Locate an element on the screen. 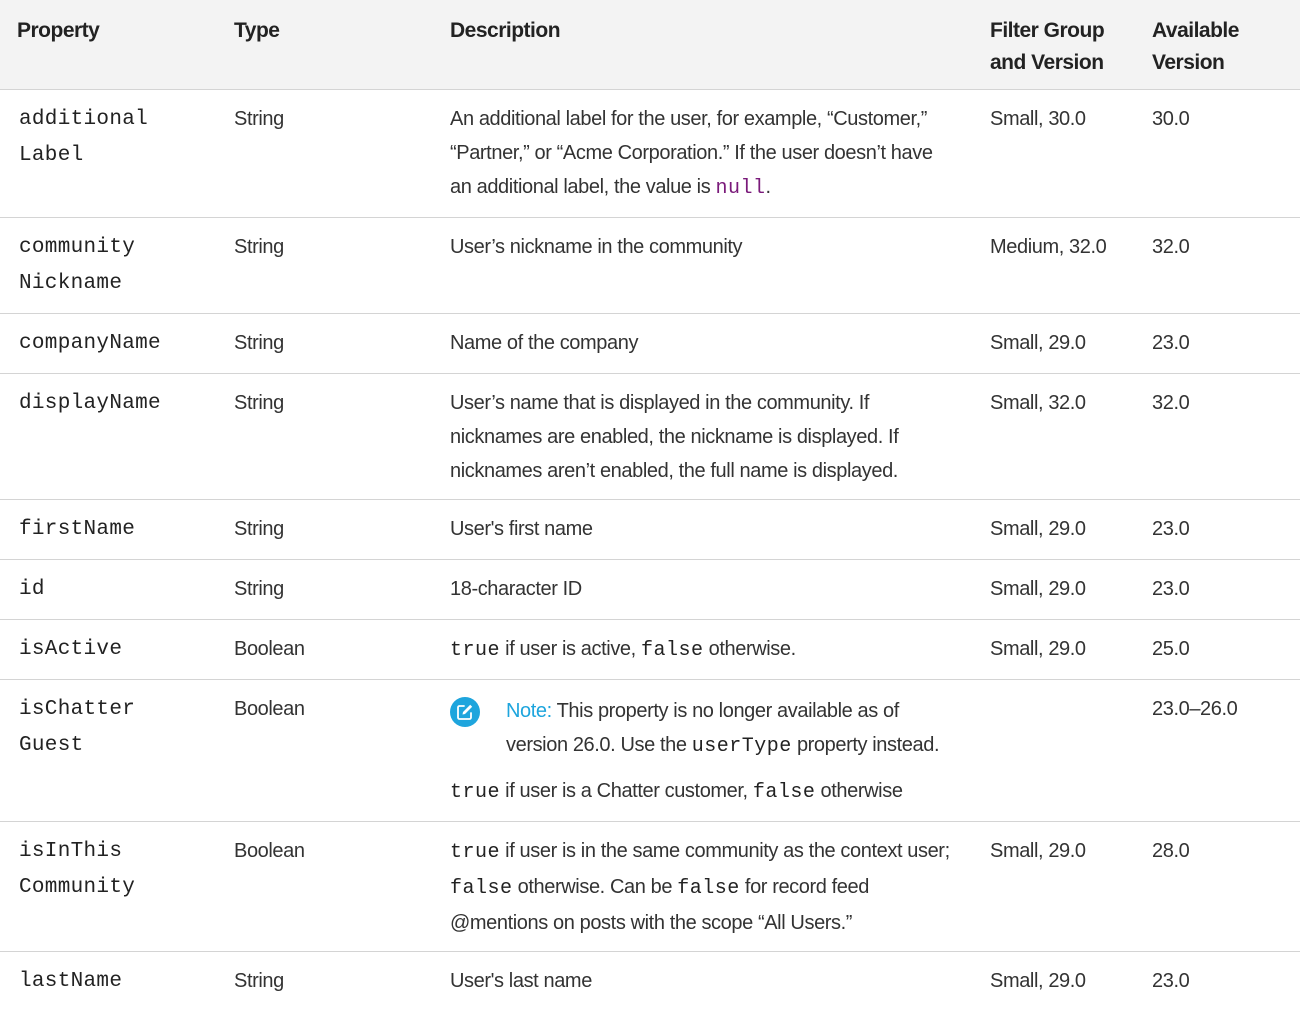  description-cell: User's last name is located at coordinates (703, 981).